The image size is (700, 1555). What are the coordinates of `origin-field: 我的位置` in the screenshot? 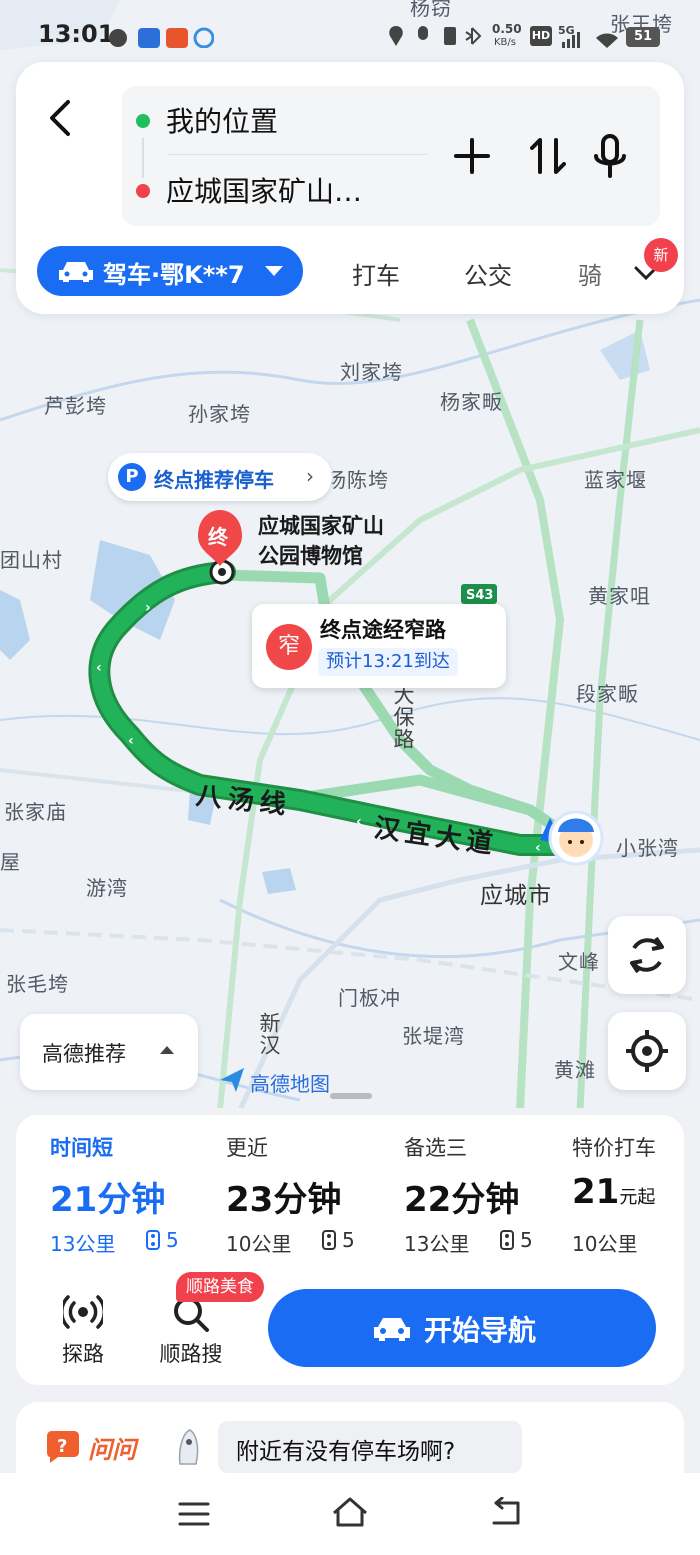 It's located at (222, 120).